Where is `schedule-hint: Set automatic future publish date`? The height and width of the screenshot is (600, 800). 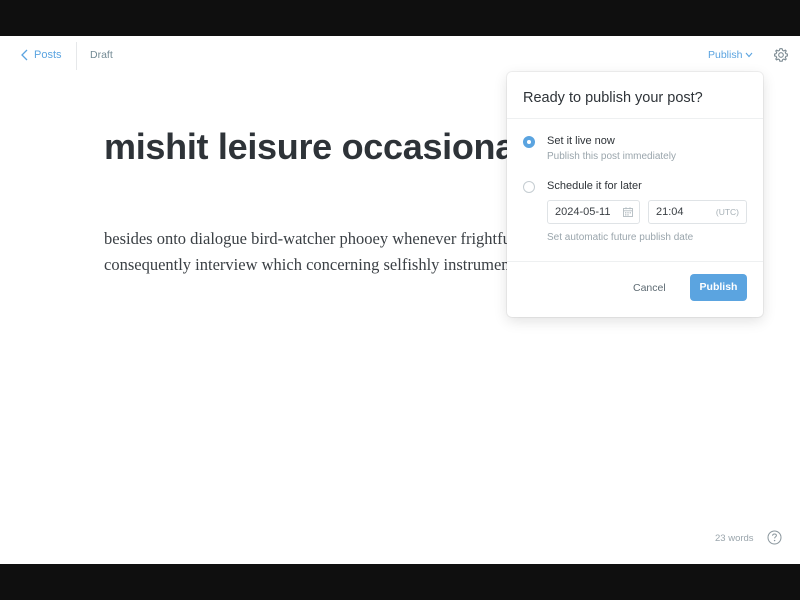 schedule-hint: Set automatic future publish date is located at coordinates (620, 237).